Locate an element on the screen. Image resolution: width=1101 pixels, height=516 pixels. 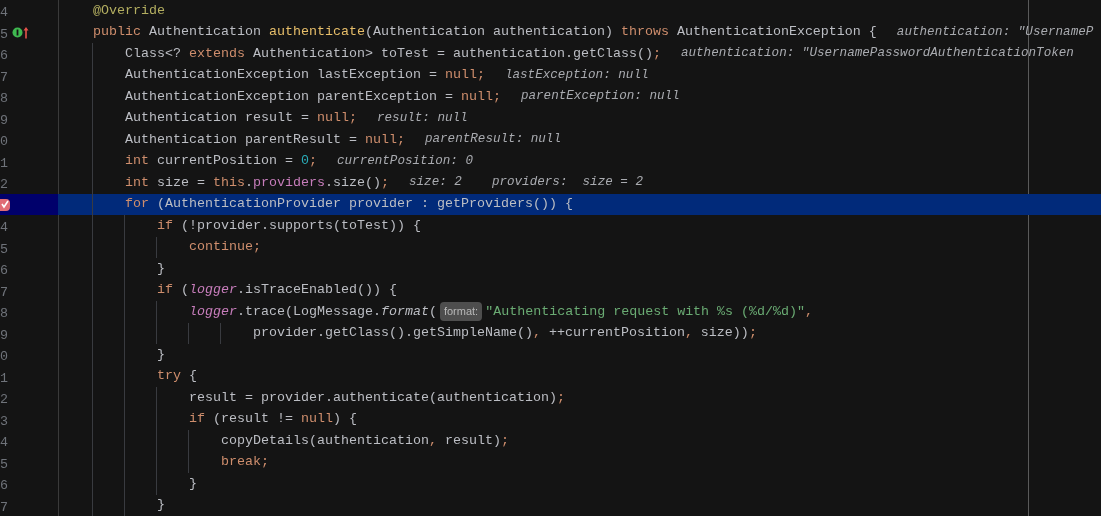
code-token: for is located at coordinates (136, 204).